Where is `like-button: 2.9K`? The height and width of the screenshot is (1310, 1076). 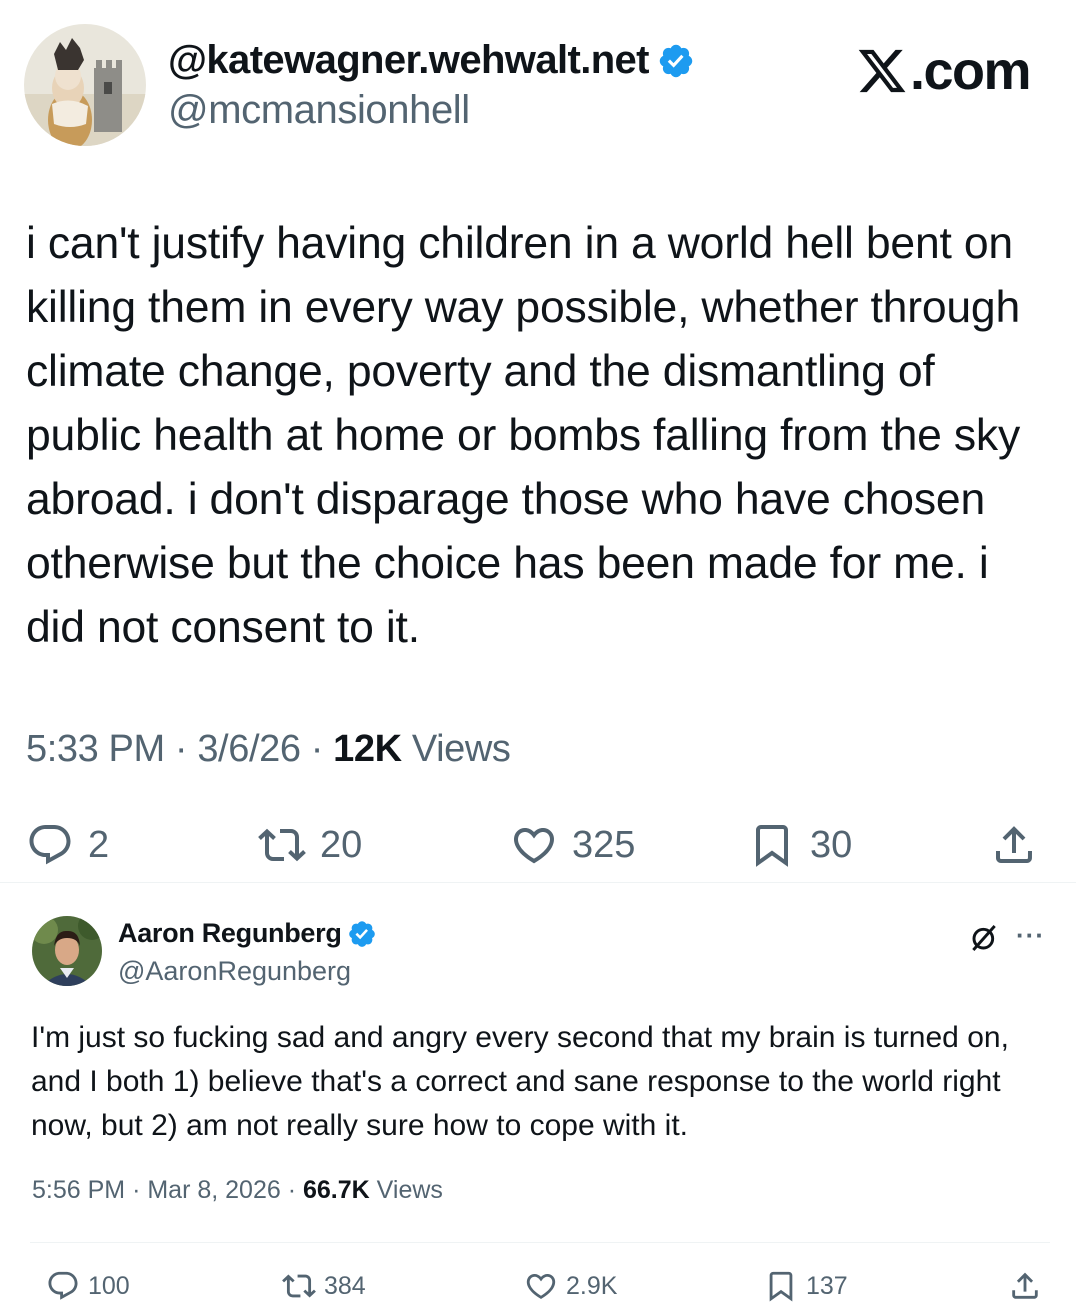 like-button: 2.9K is located at coordinates (570, 1286).